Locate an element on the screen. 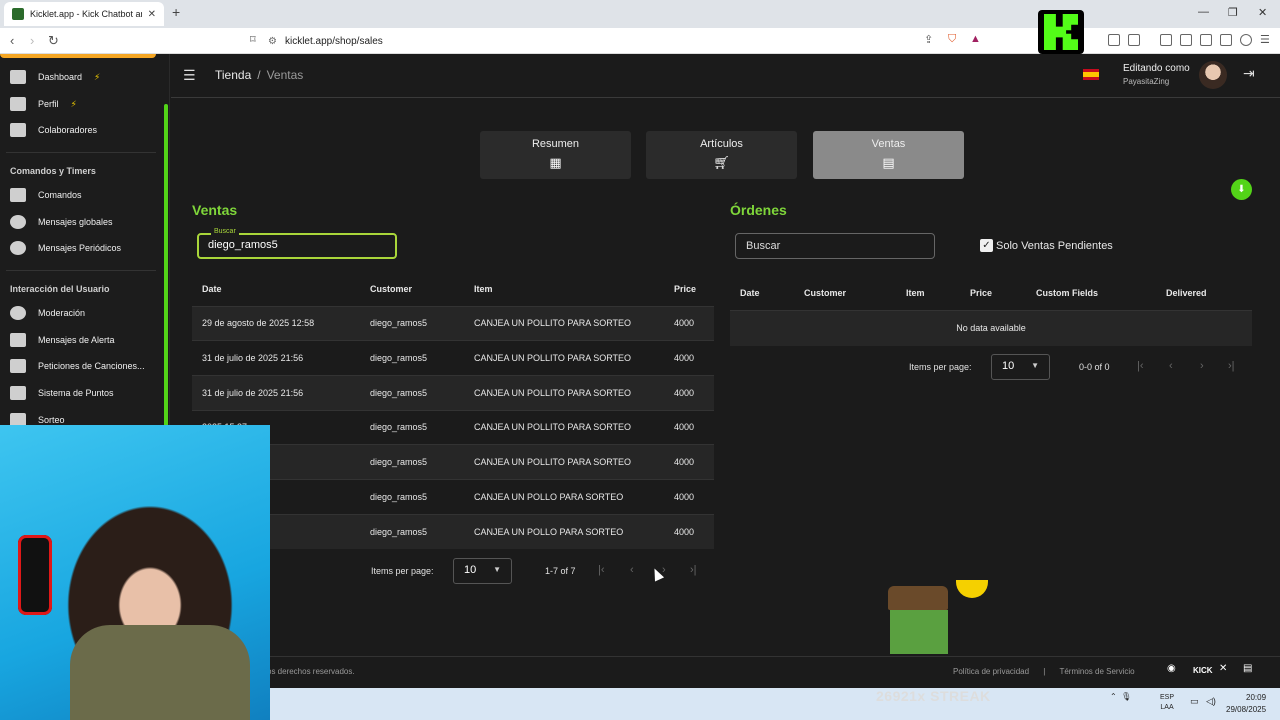 The height and width of the screenshot is (720, 1280). wallet-icon is located at coordinates (1206, 40).